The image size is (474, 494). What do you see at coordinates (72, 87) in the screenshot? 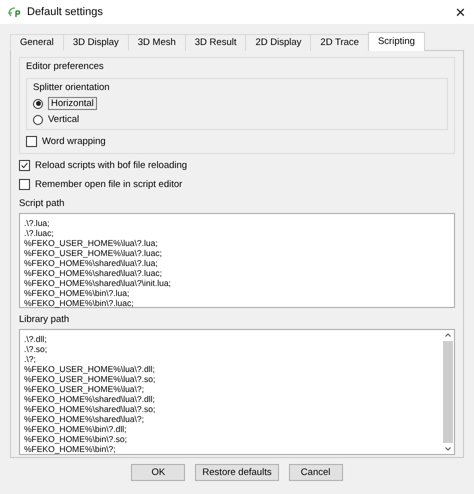
I see `group-title: Splitter orientation` at bounding box center [72, 87].